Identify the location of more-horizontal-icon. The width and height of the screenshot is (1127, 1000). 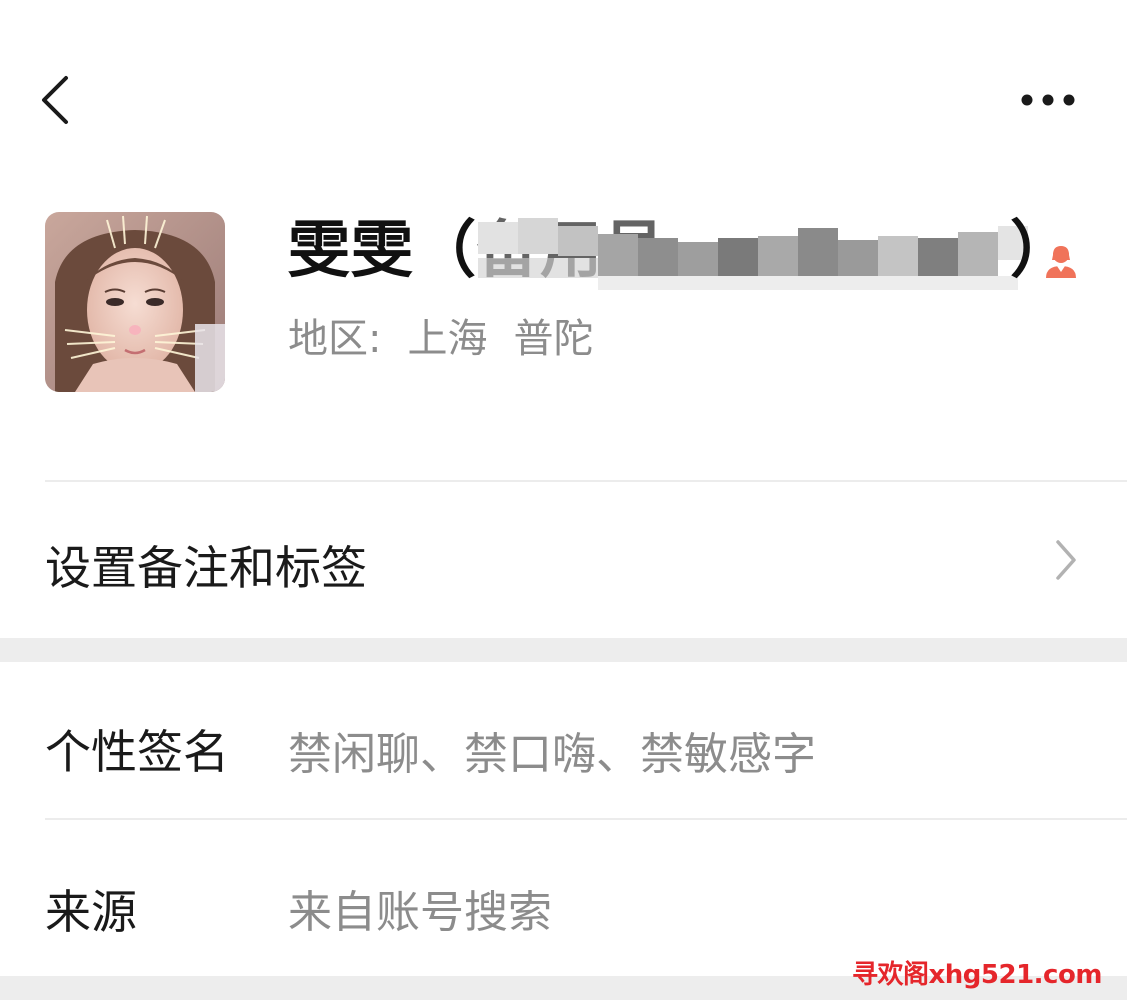
(1048, 100).